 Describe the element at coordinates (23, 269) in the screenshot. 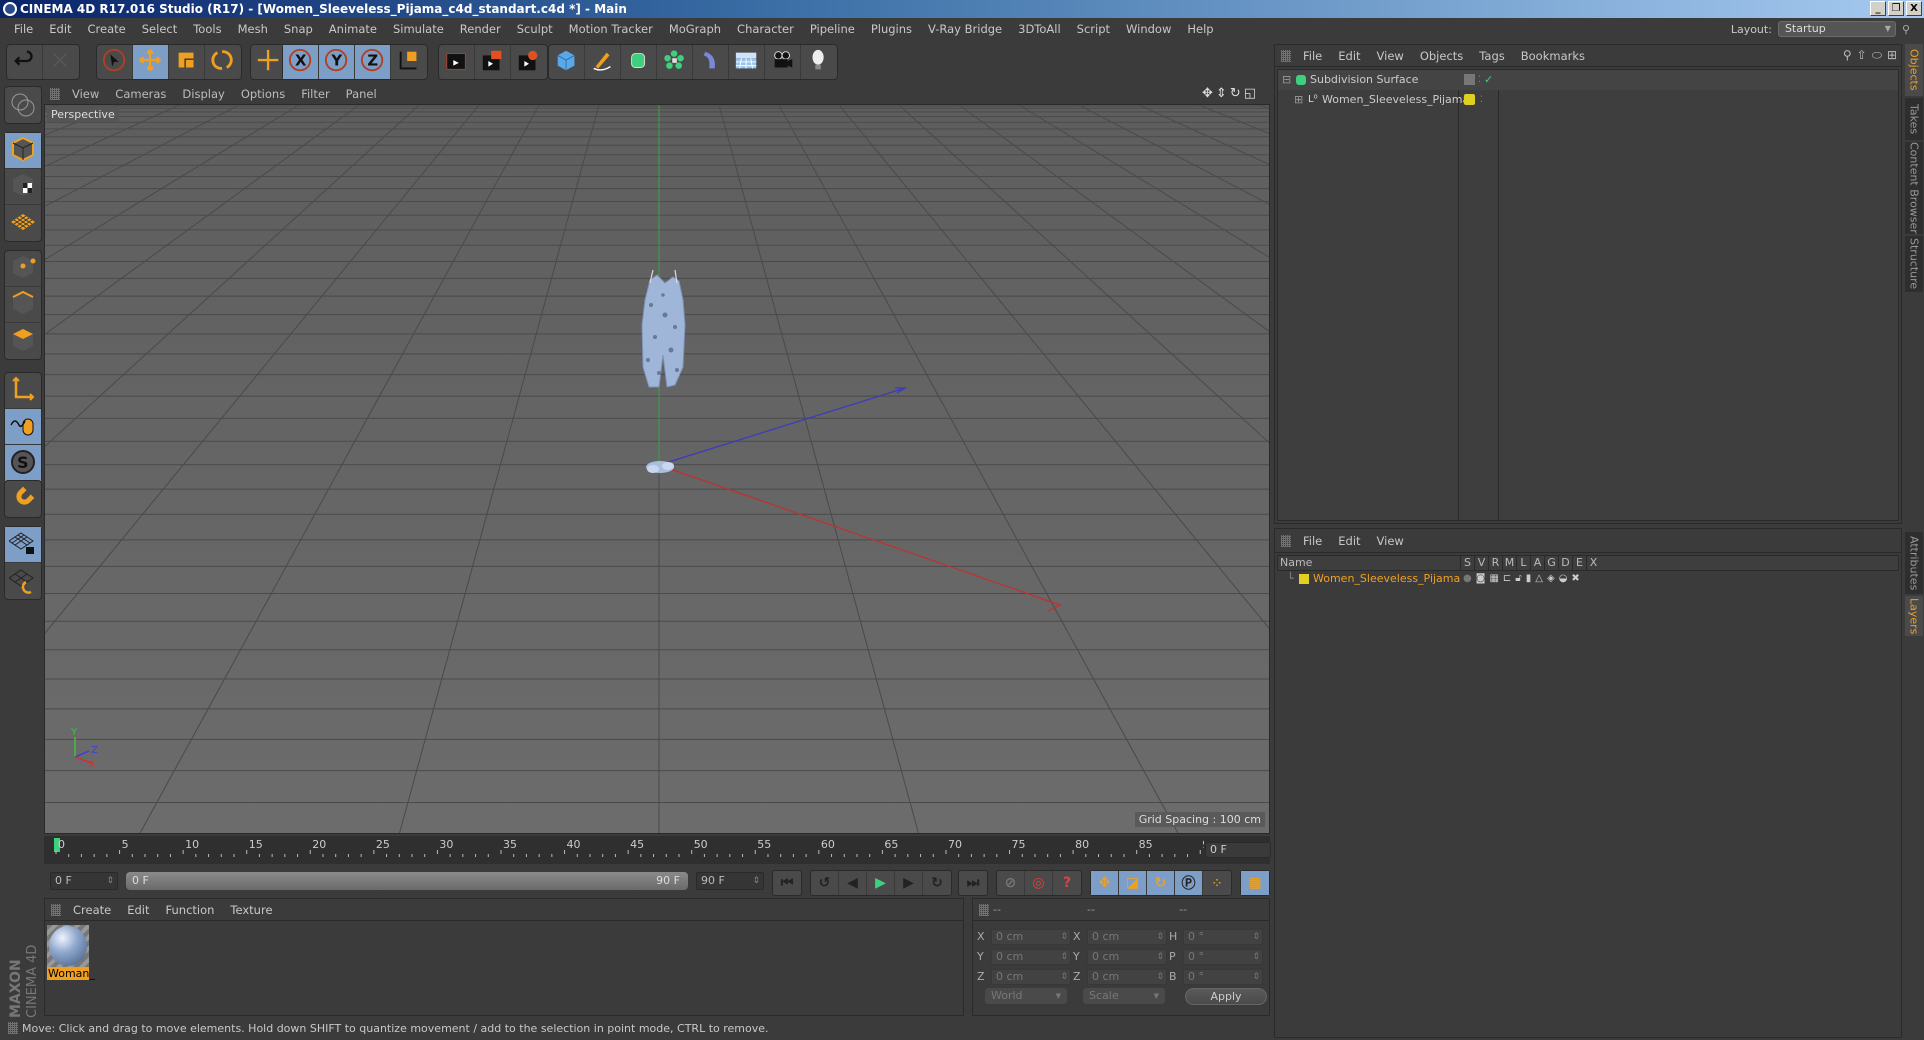

I see `points-mode-button` at that location.